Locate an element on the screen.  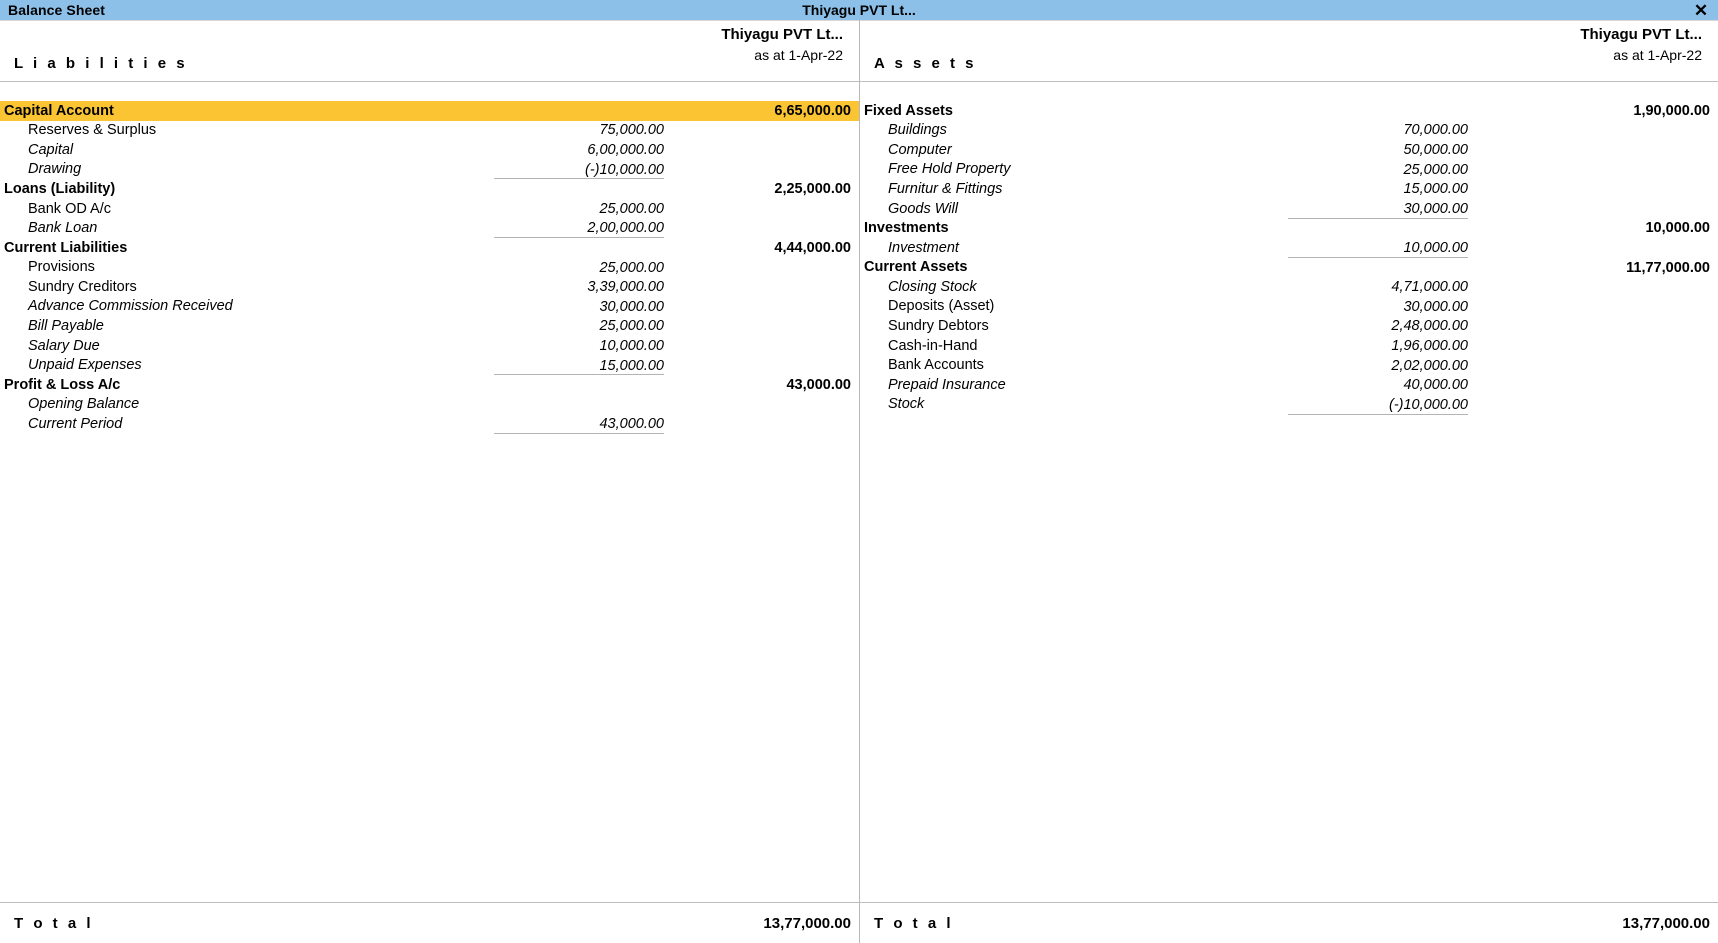
ledger-row: Drawing (-)10,000.00 is located at coordinates (429, 170).